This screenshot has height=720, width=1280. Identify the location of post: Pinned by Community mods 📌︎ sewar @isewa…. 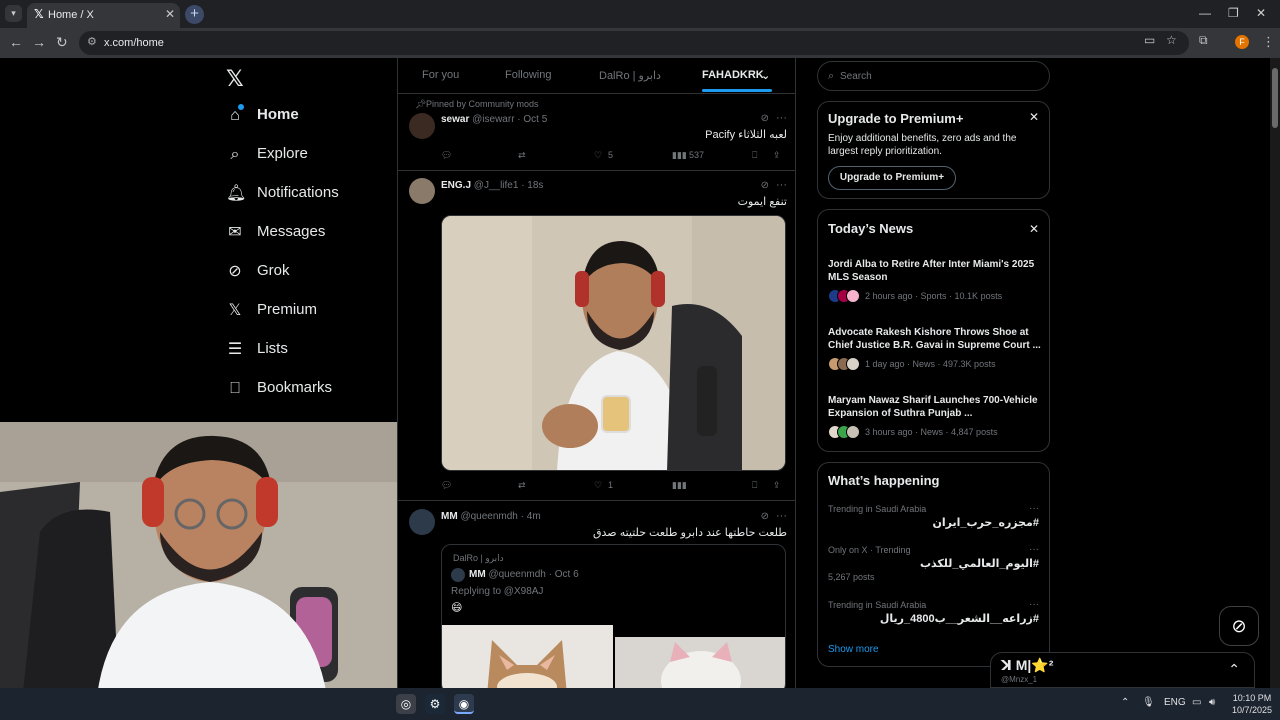
(596, 133).